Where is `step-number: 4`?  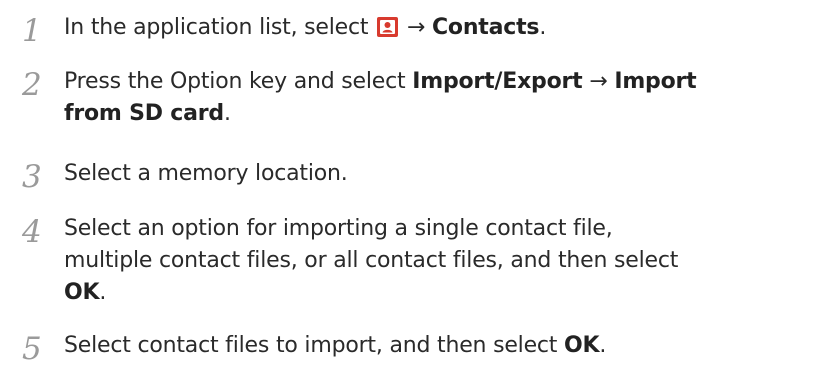
step-number: 4 is located at coordinates (32, 232).